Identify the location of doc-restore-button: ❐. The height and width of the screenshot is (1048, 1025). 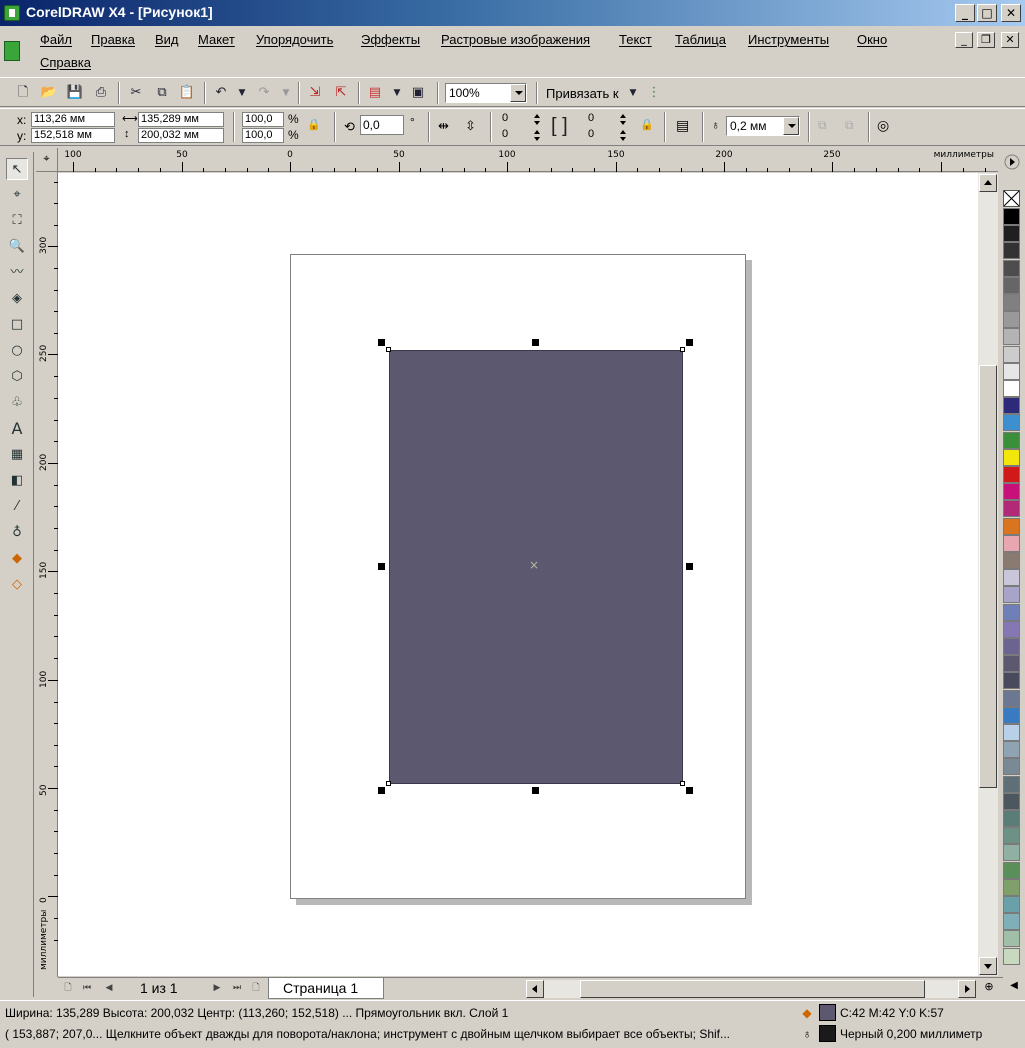
(986, 40).